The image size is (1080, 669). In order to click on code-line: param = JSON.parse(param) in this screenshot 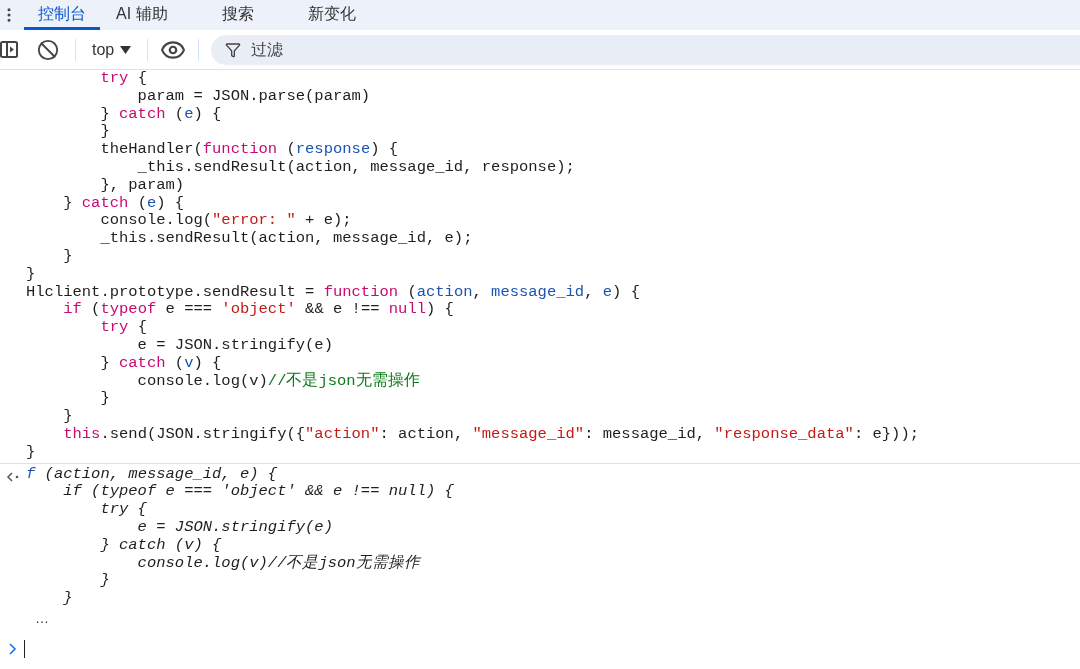, I will do `click(253, 96)`.